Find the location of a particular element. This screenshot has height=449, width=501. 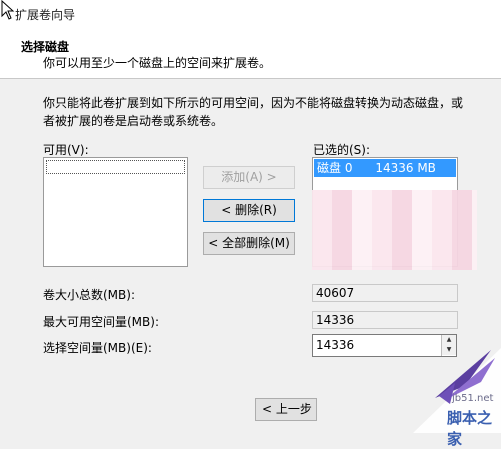

focus-rectangle is located at coordinates (115, 167).